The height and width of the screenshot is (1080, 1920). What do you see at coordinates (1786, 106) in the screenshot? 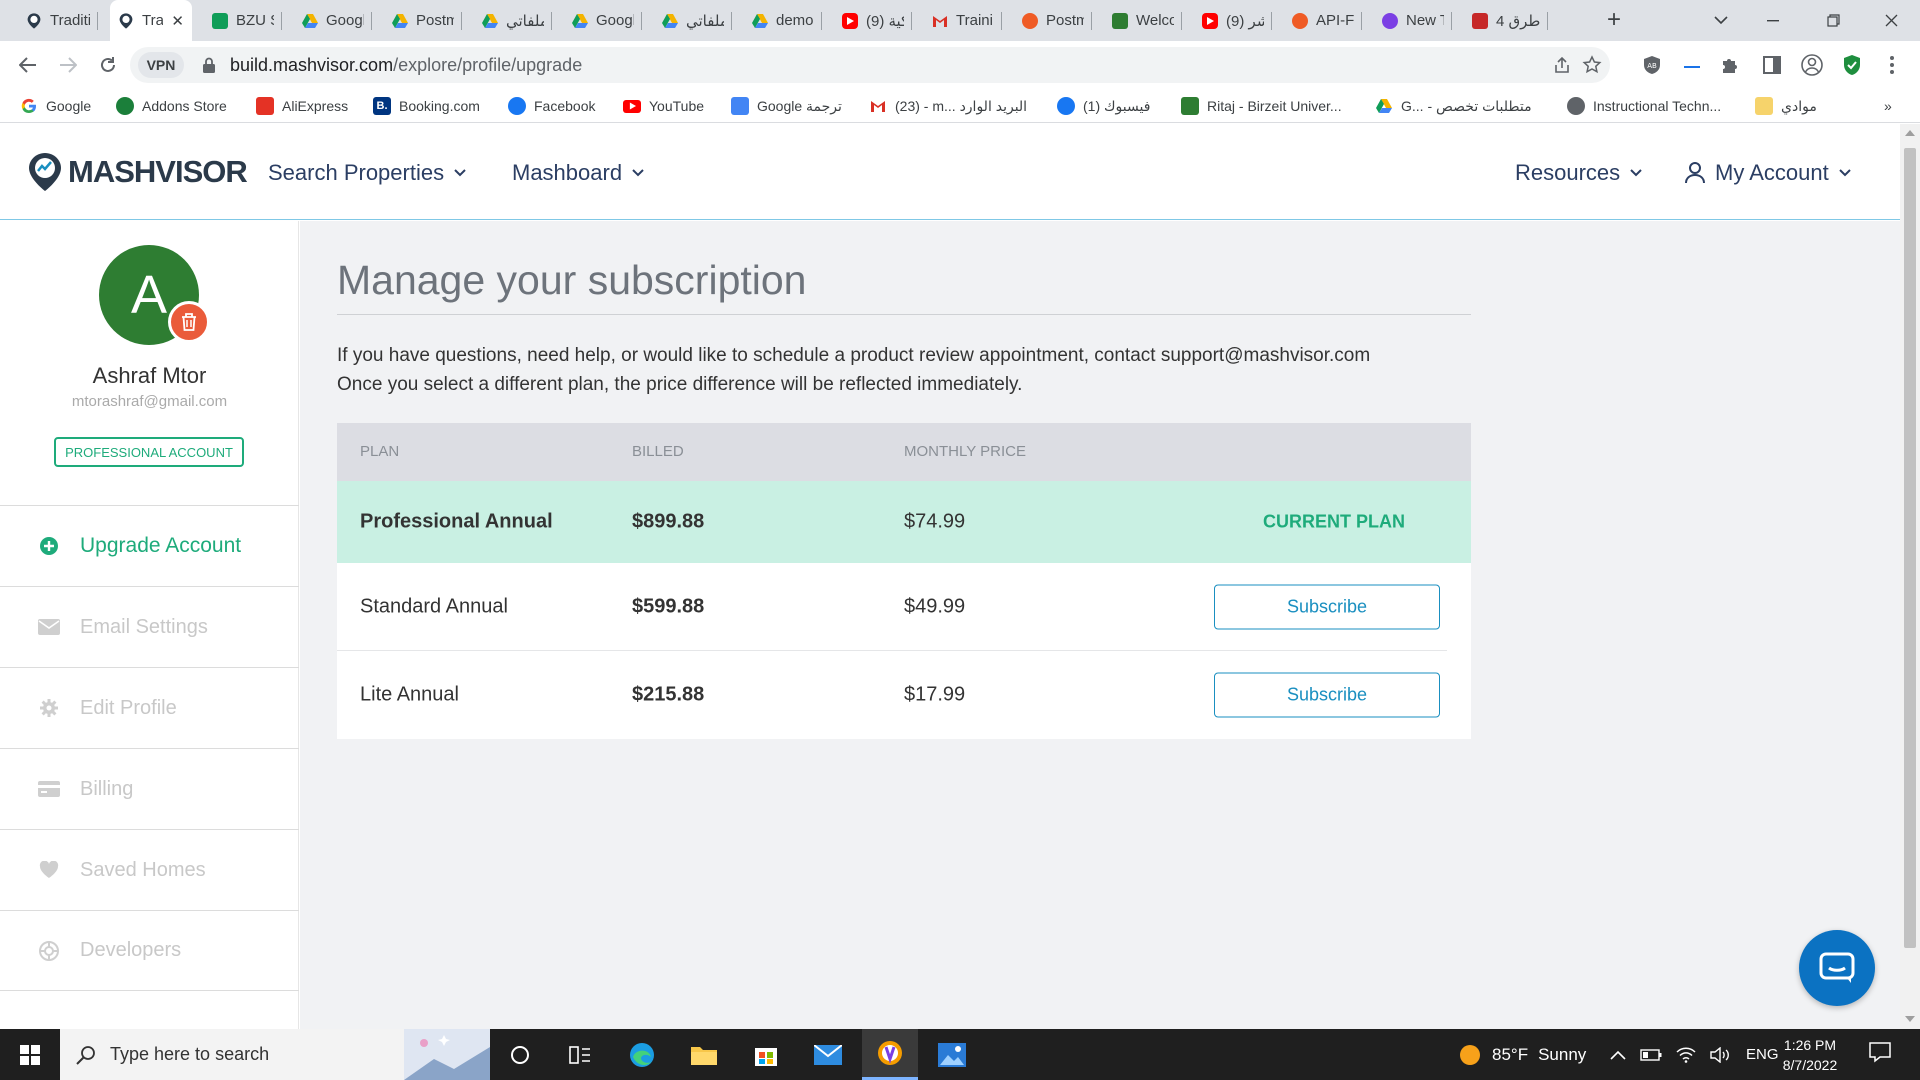
I see `bookmark-item: موادي` at bounding box center [1786, 106].